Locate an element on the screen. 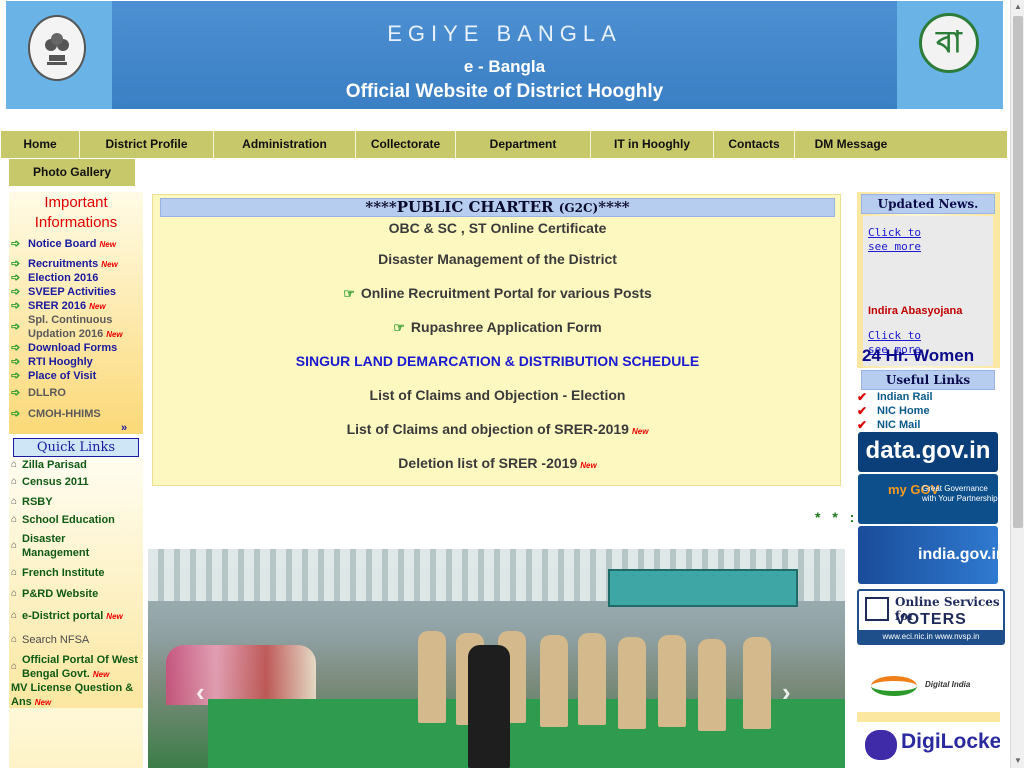  important-item-dllro: ➩ DLLRO is located at coordinates (38, 393).